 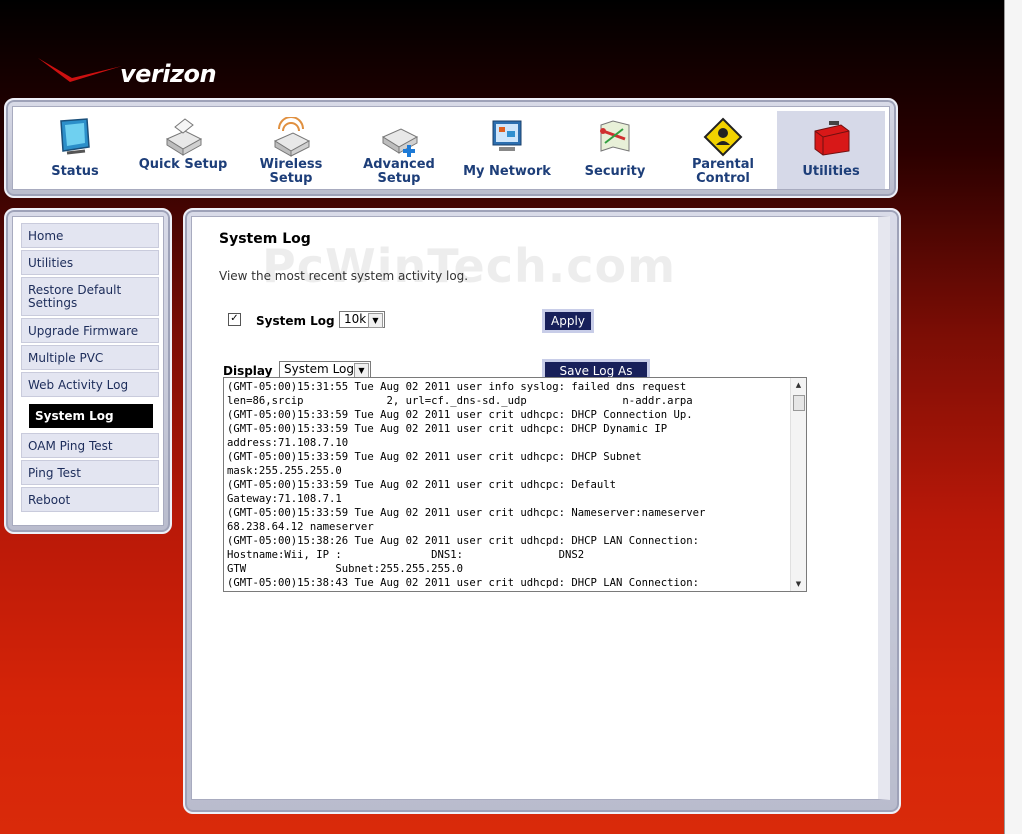 I want to click on log-size-value: 10k, so click(x=355, y=319).